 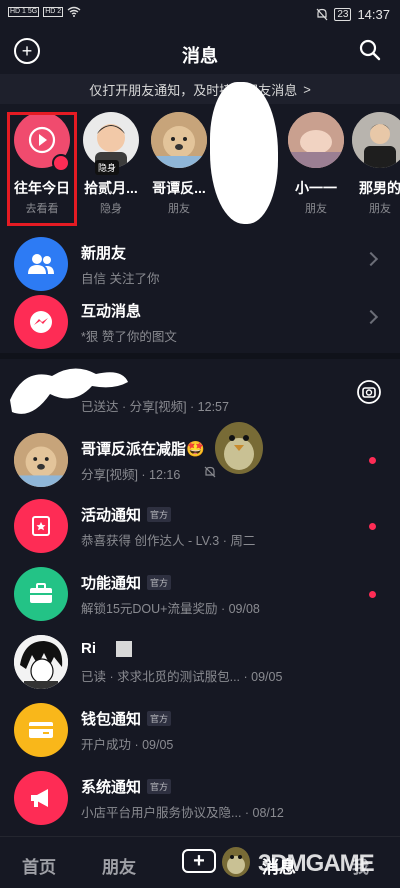 What do you see at coordinates (193, 90) in the screenshot?
I see `banner-text: 仅打开朋友通知，及时接收朋友消息` at bounding box center [193, 90].